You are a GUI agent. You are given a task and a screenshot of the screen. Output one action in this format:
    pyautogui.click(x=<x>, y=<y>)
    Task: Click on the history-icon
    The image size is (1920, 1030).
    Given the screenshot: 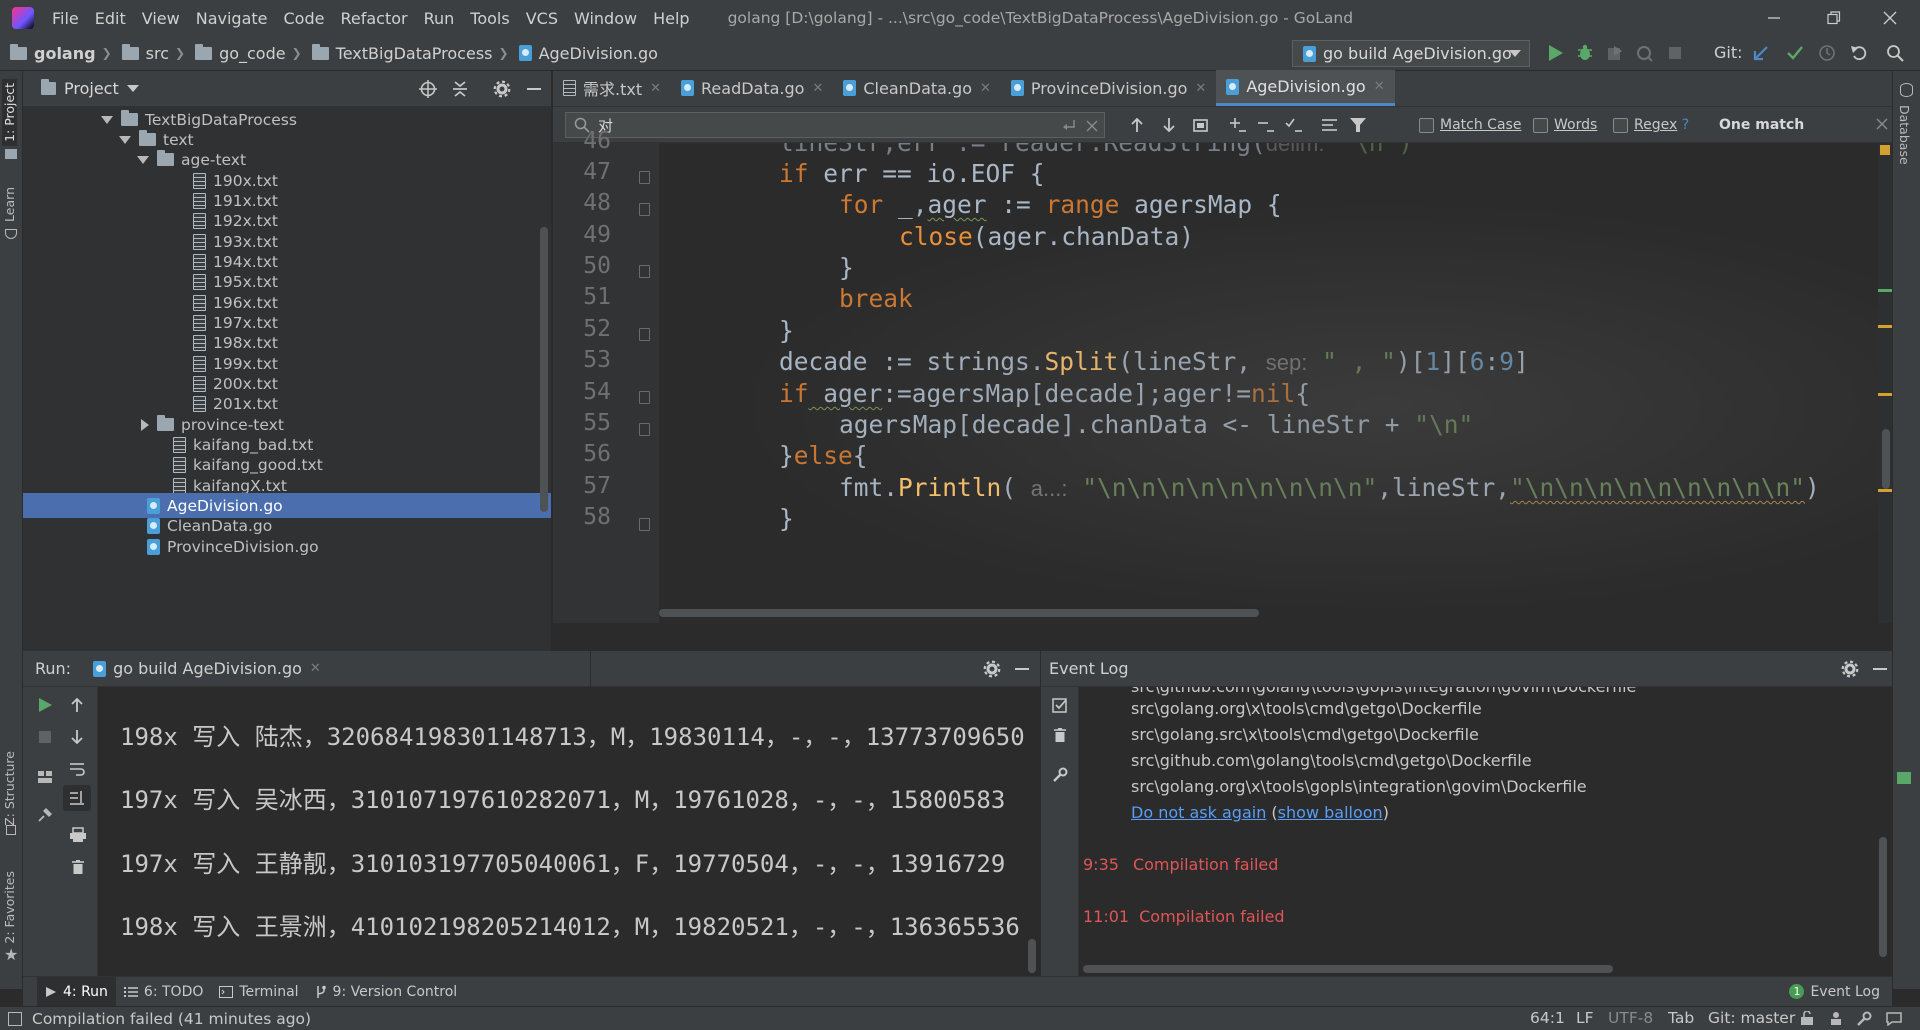 What is the action you would take?
    pyautogui.click(x=1827, y=53)
    